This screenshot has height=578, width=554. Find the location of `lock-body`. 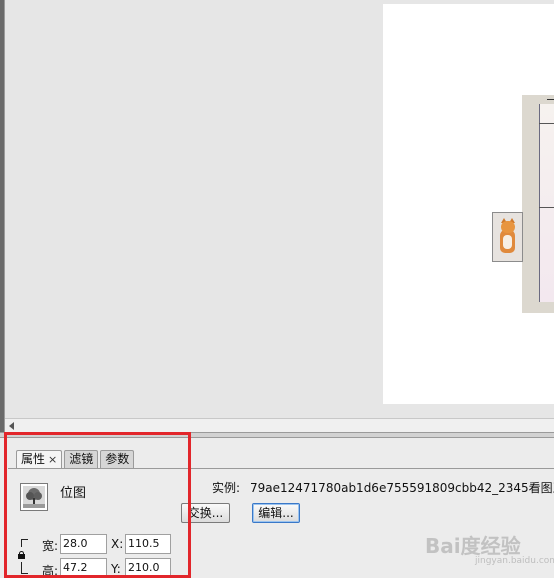

lock-body is located at coordinates (21, 556).